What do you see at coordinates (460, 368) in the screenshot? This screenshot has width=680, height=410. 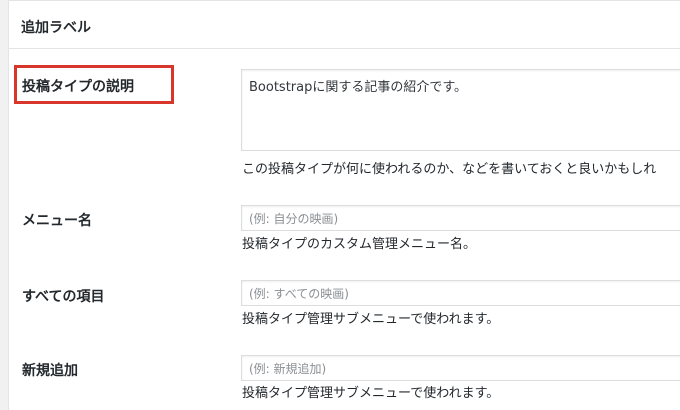 I see `add-new-input: (例: 新規追加)` at bounding box center [460, 368].